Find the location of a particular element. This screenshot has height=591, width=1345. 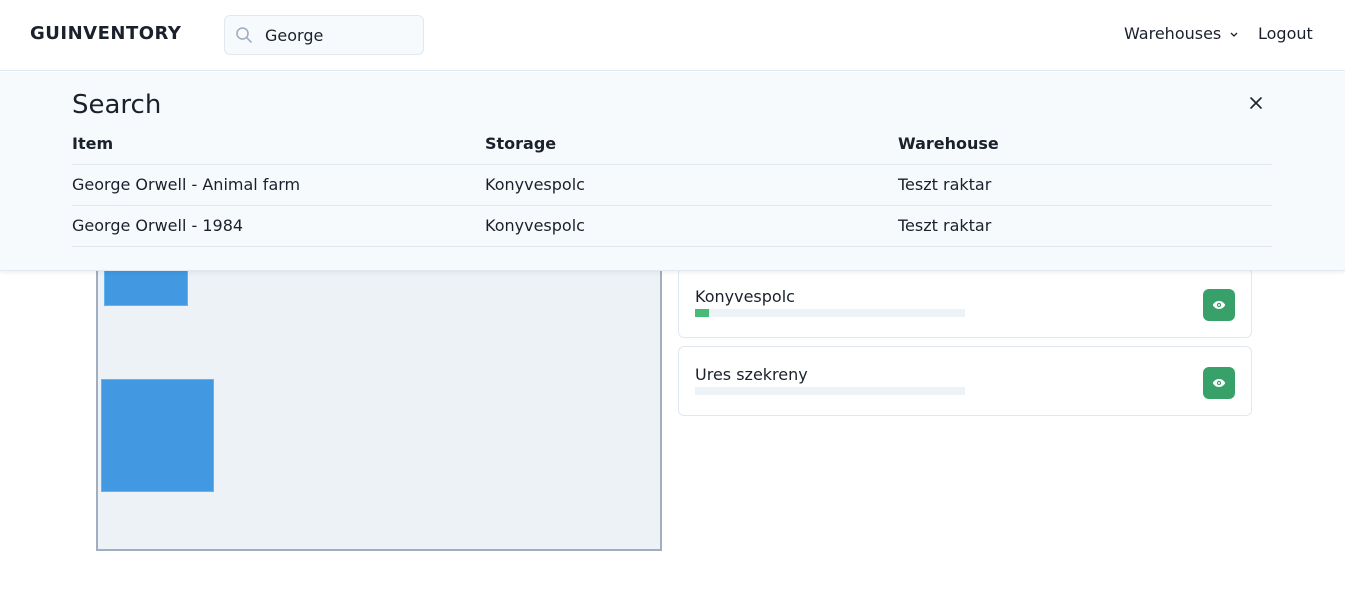

storage-shape is located at coordinates (157, 435).